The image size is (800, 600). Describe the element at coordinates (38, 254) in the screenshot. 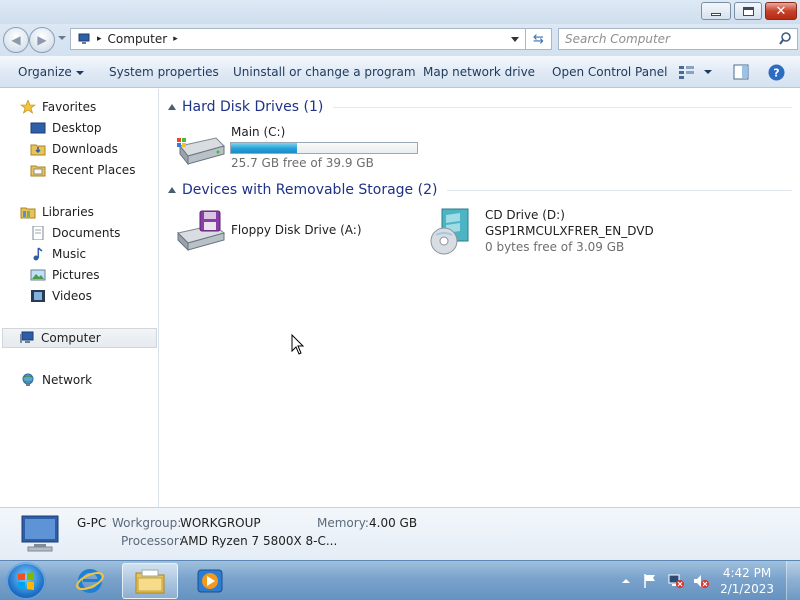

I see `music-icon` at that location.